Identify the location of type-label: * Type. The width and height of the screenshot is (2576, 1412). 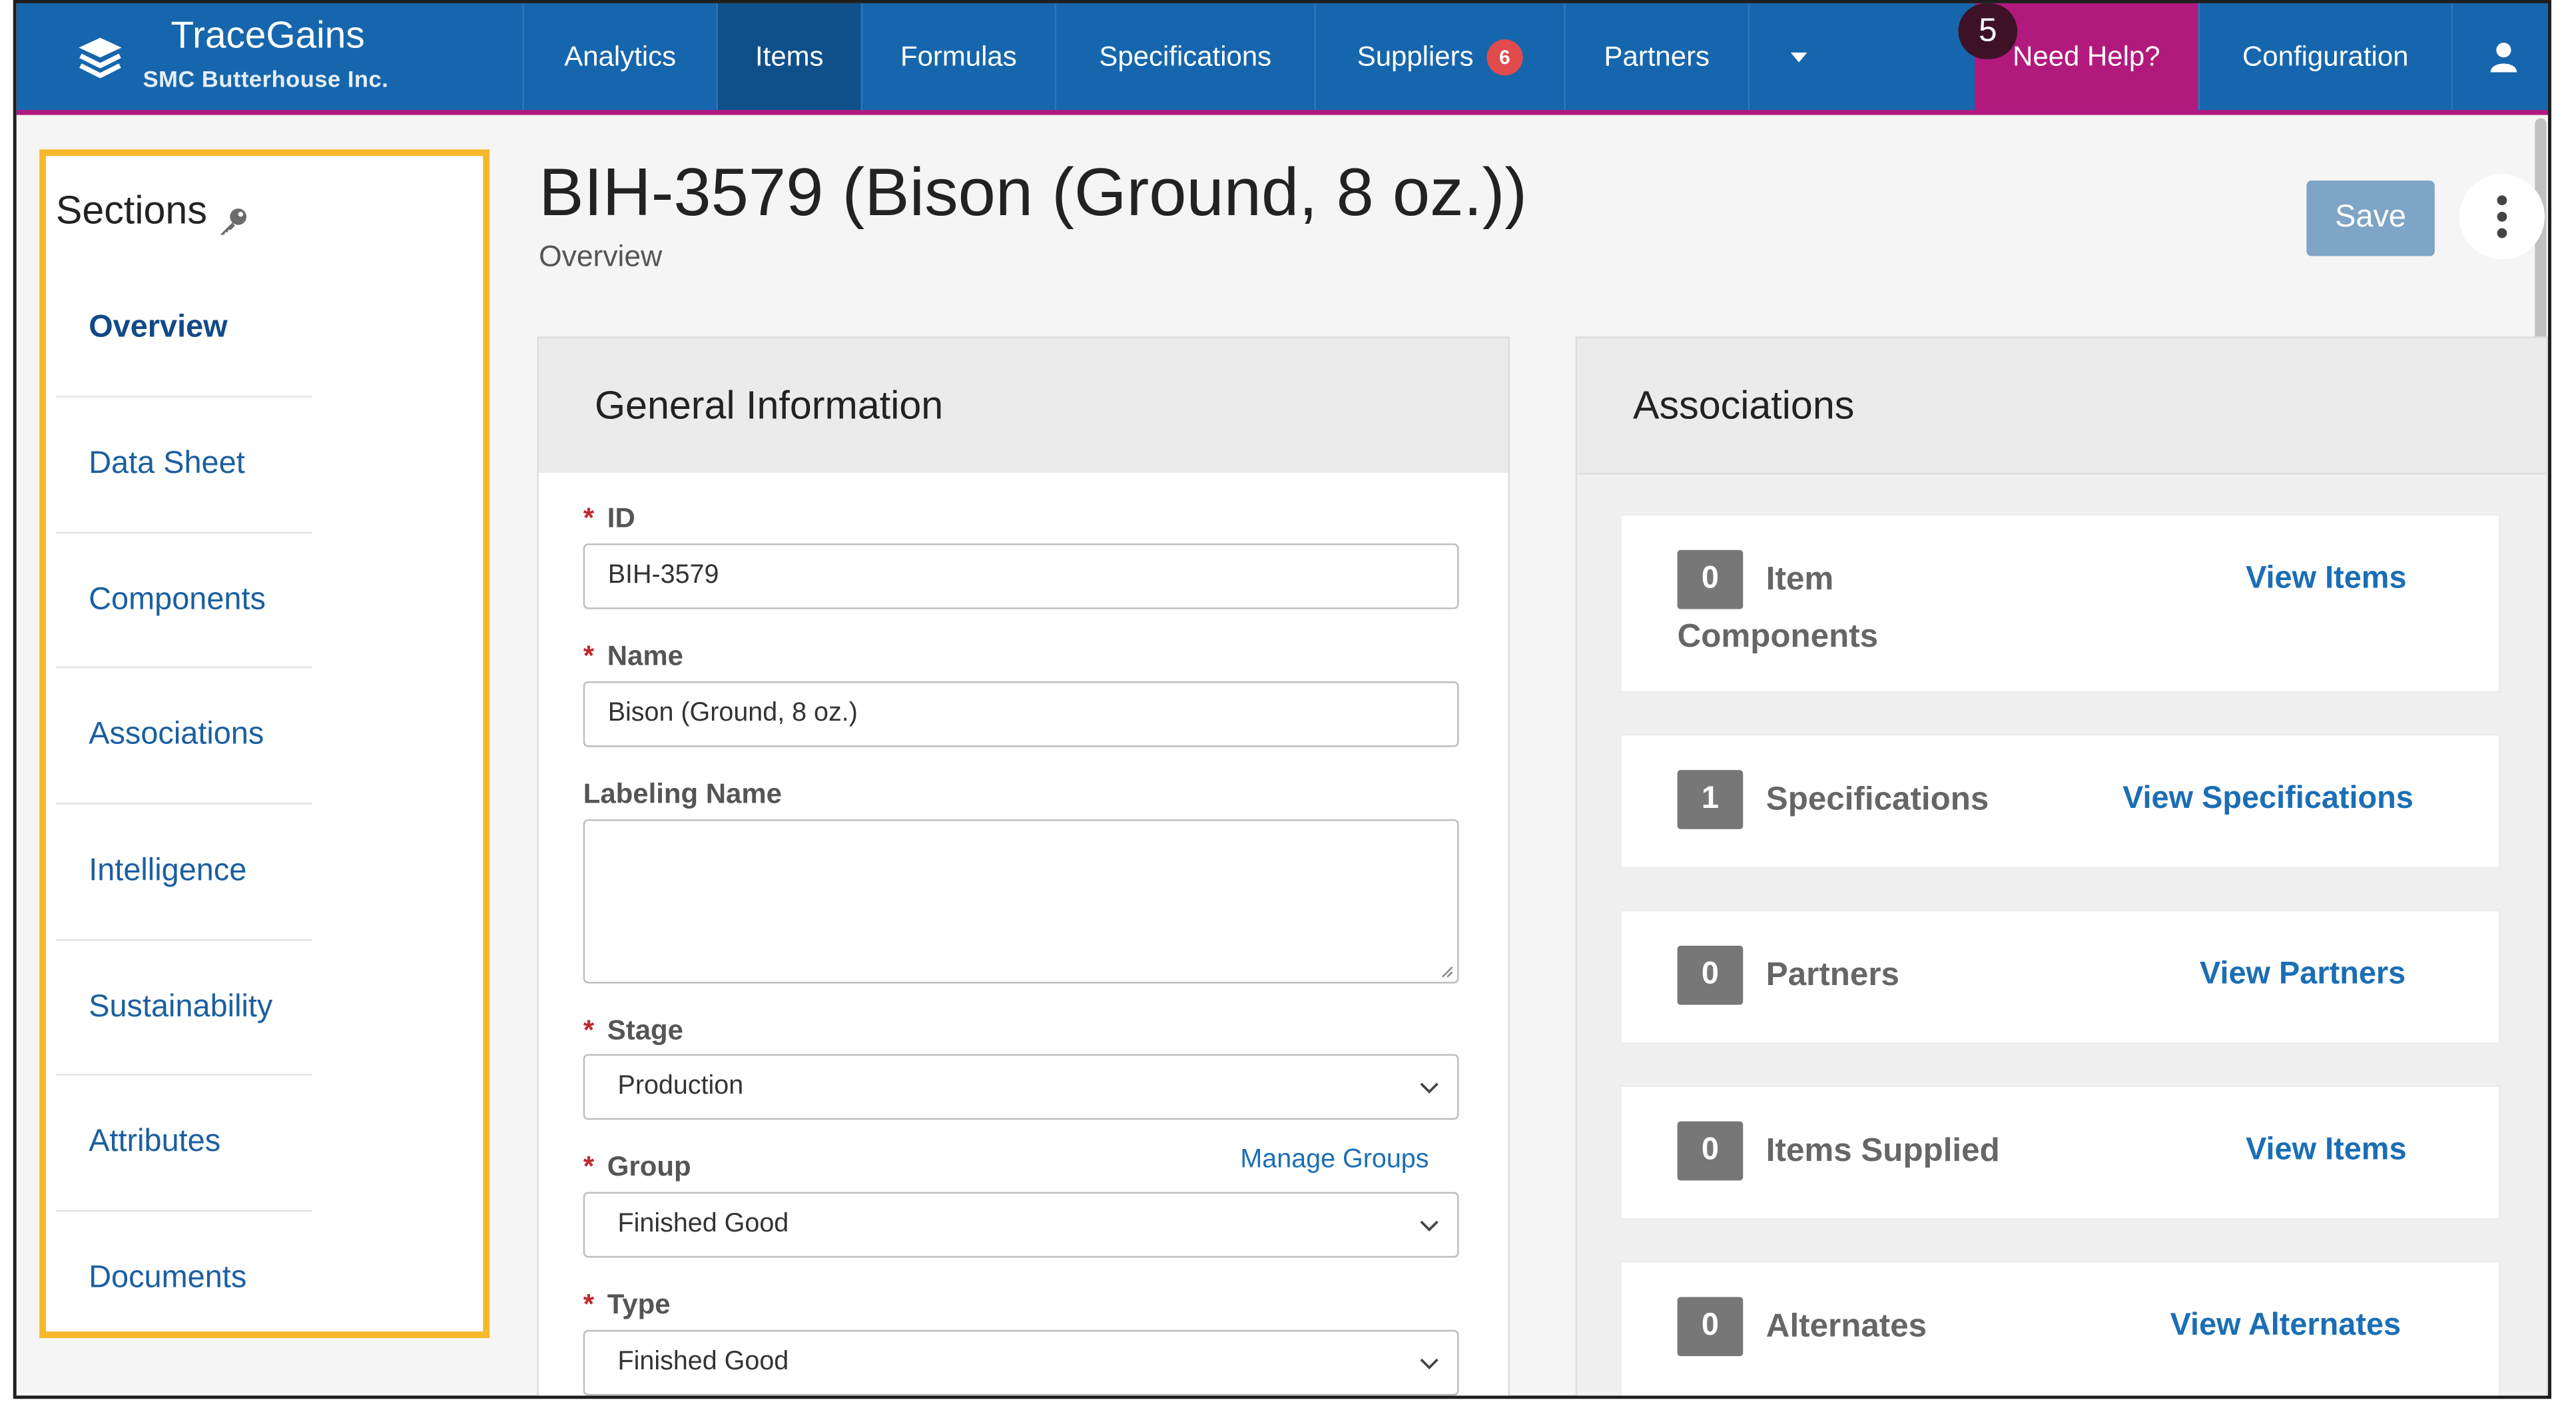
(627, 1305).